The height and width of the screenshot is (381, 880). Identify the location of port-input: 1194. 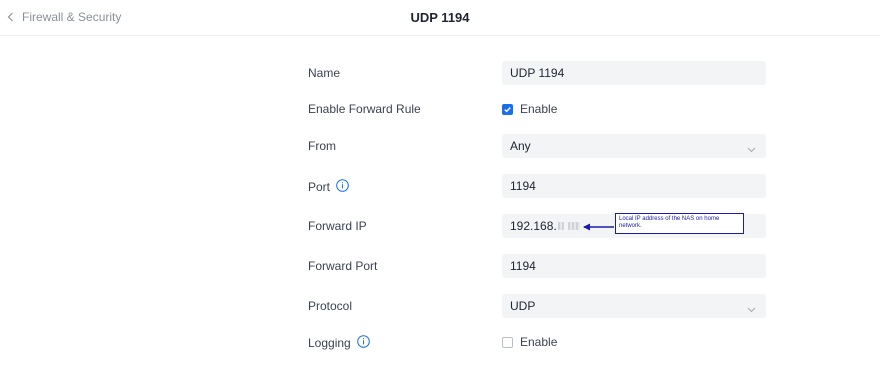
(634, 186).